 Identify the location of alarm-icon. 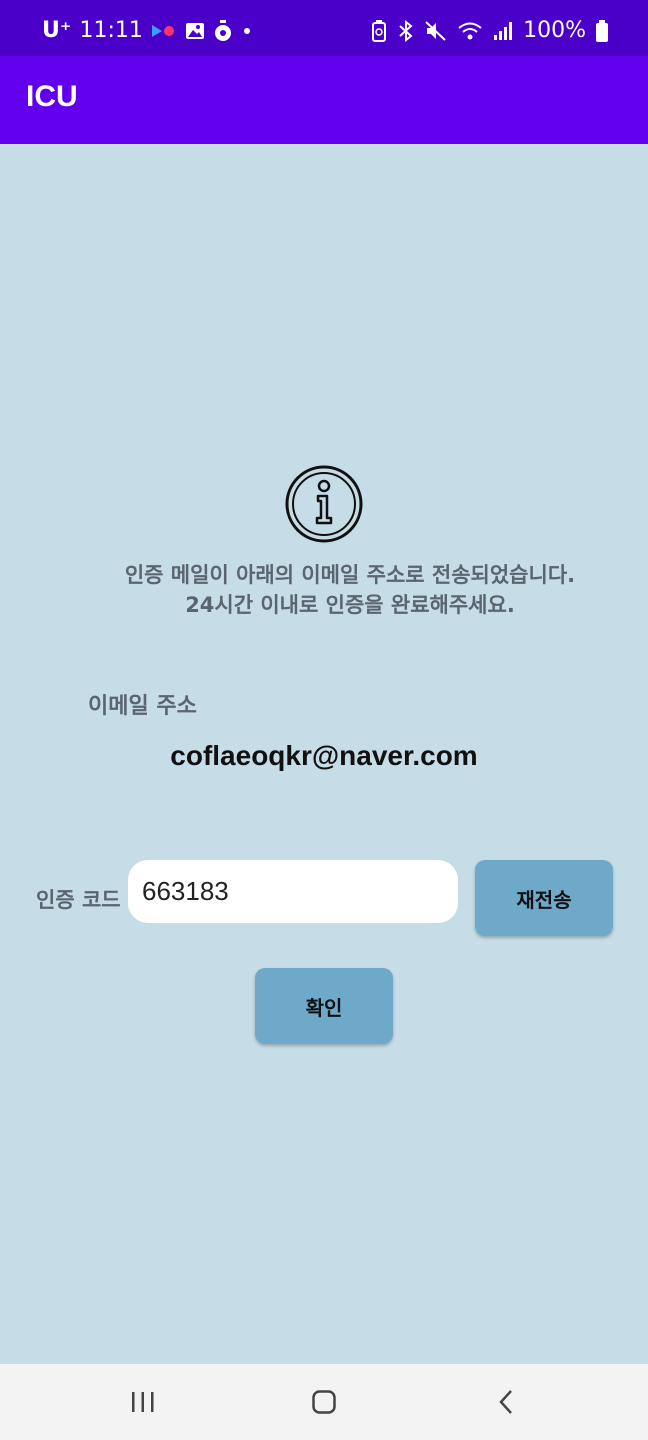
(223, 30).